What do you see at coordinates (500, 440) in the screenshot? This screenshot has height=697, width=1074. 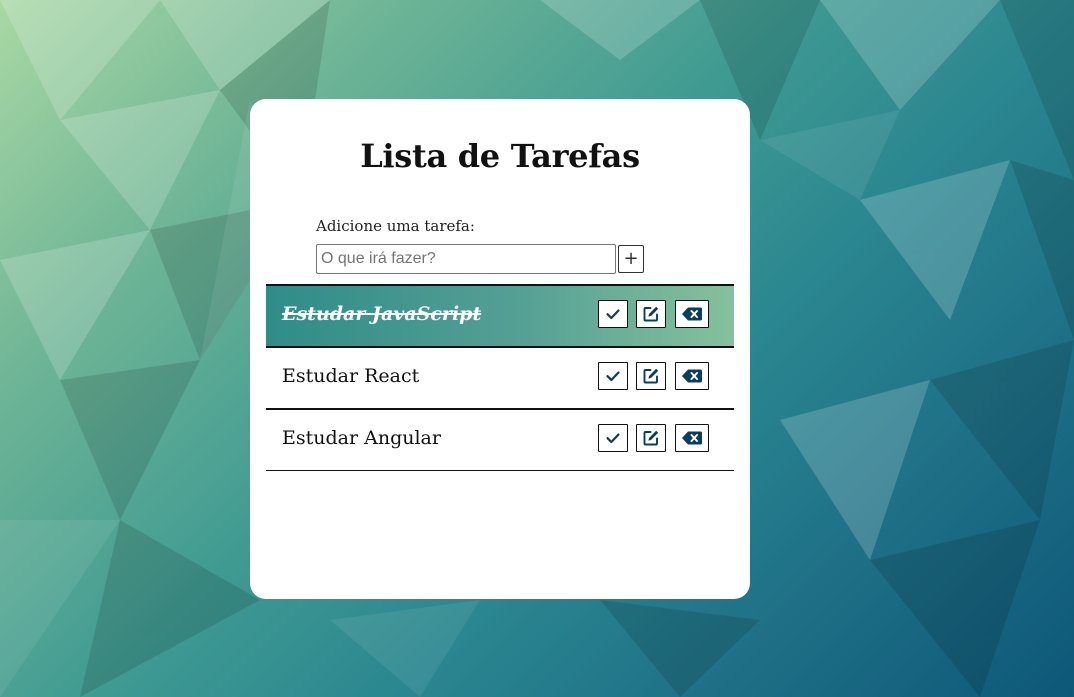 I see `task-row: Estudar Angular` at bounding box center [500, 440].